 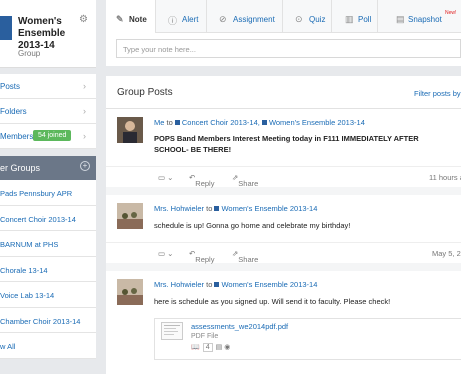 I want to click on check-circle-icon: ⊘, so click(x=223, y=19).